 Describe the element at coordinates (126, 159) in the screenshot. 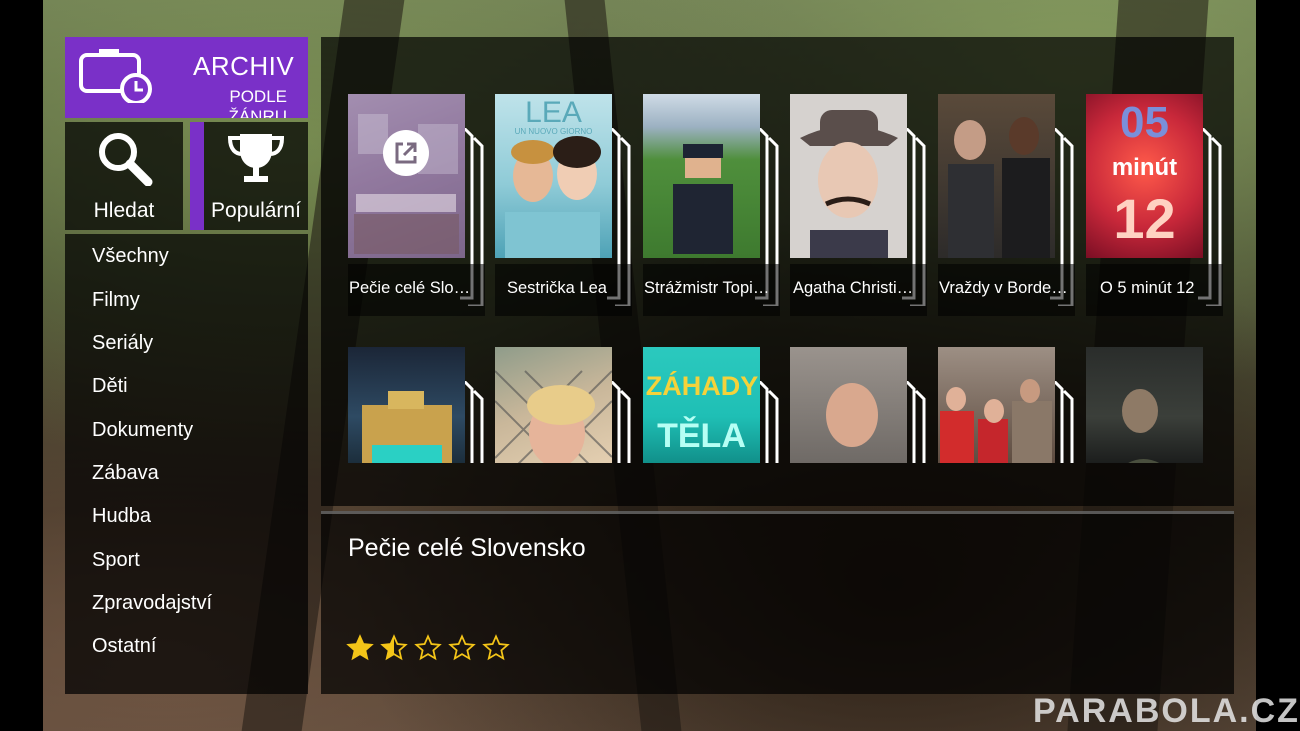

I see `magnifier-icon` at that location.